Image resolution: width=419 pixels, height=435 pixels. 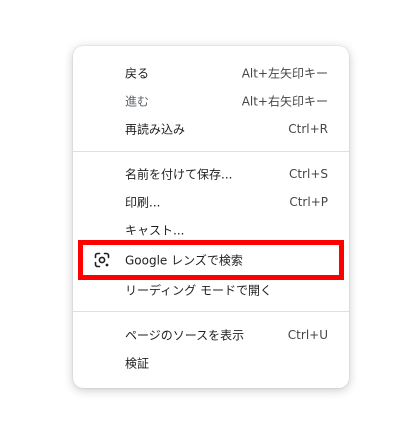 I want to click on menu-item-label: 進む, so click(x=137, y=101).